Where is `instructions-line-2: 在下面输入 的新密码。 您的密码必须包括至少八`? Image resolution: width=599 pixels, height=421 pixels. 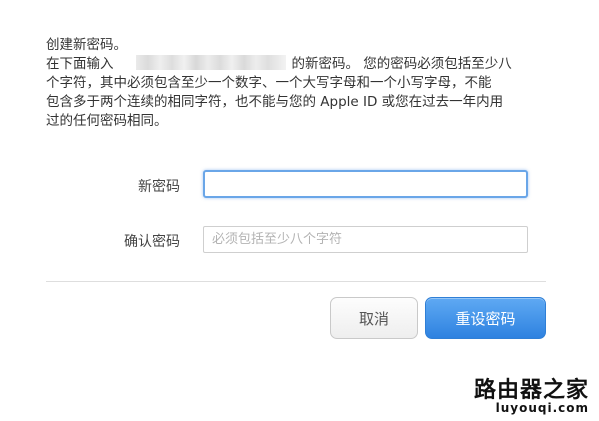 instructions-line-2: 在下面输入 的新密码。 您的密码必须包括至少八 is located at coordinates (306, 64).